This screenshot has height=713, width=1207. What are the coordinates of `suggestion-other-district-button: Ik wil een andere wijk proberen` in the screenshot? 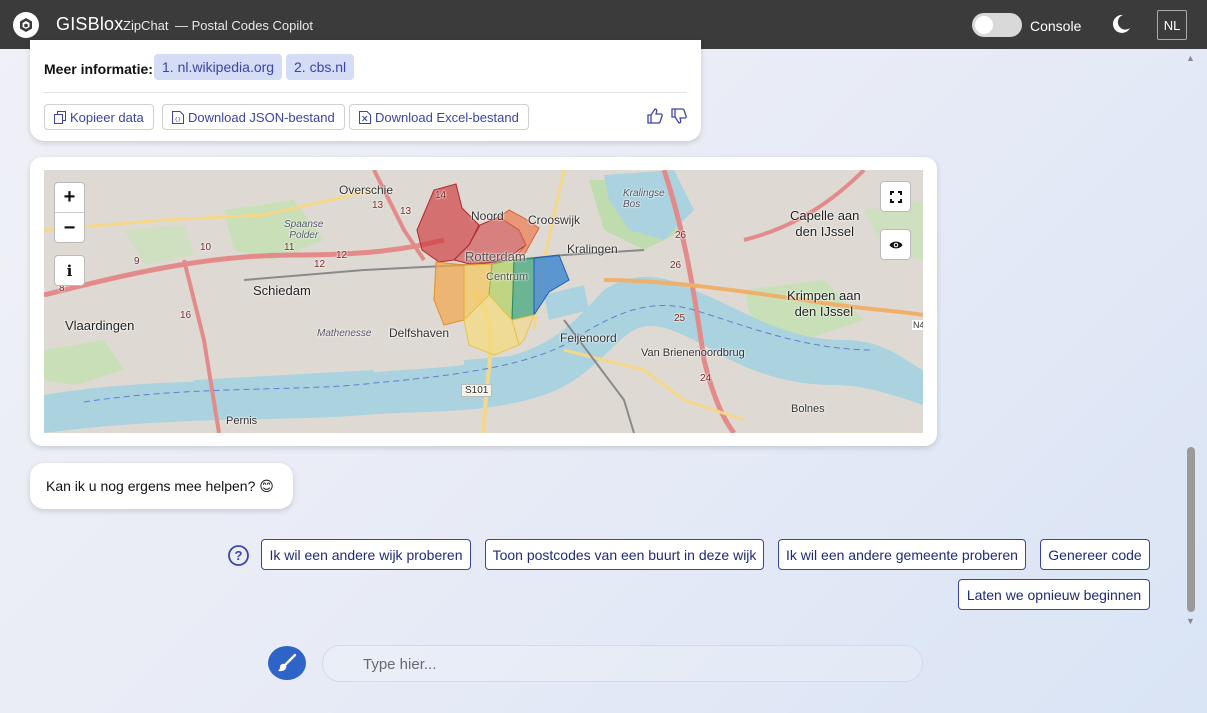 It's located at (366, 554).